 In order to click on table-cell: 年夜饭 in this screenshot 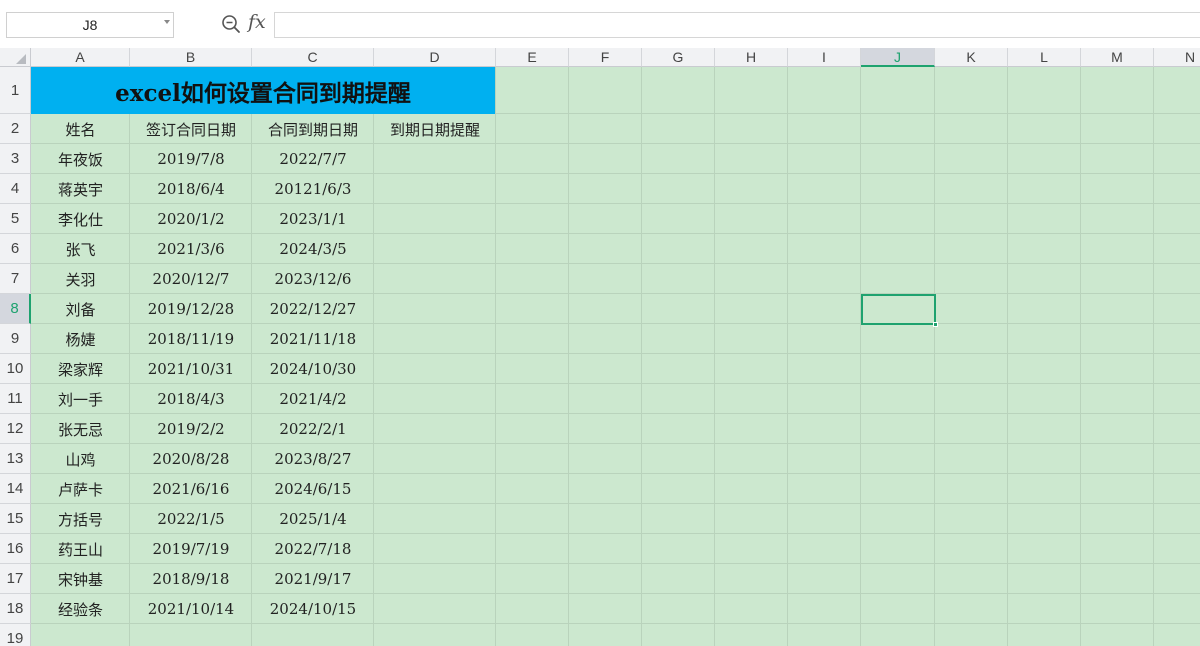, I will do `click(80, 159)`.